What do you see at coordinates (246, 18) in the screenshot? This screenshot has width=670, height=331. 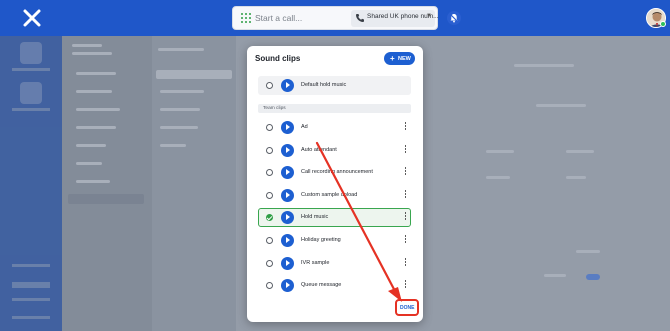 I see `dialpad-icon` at bounding box center [246, 18].